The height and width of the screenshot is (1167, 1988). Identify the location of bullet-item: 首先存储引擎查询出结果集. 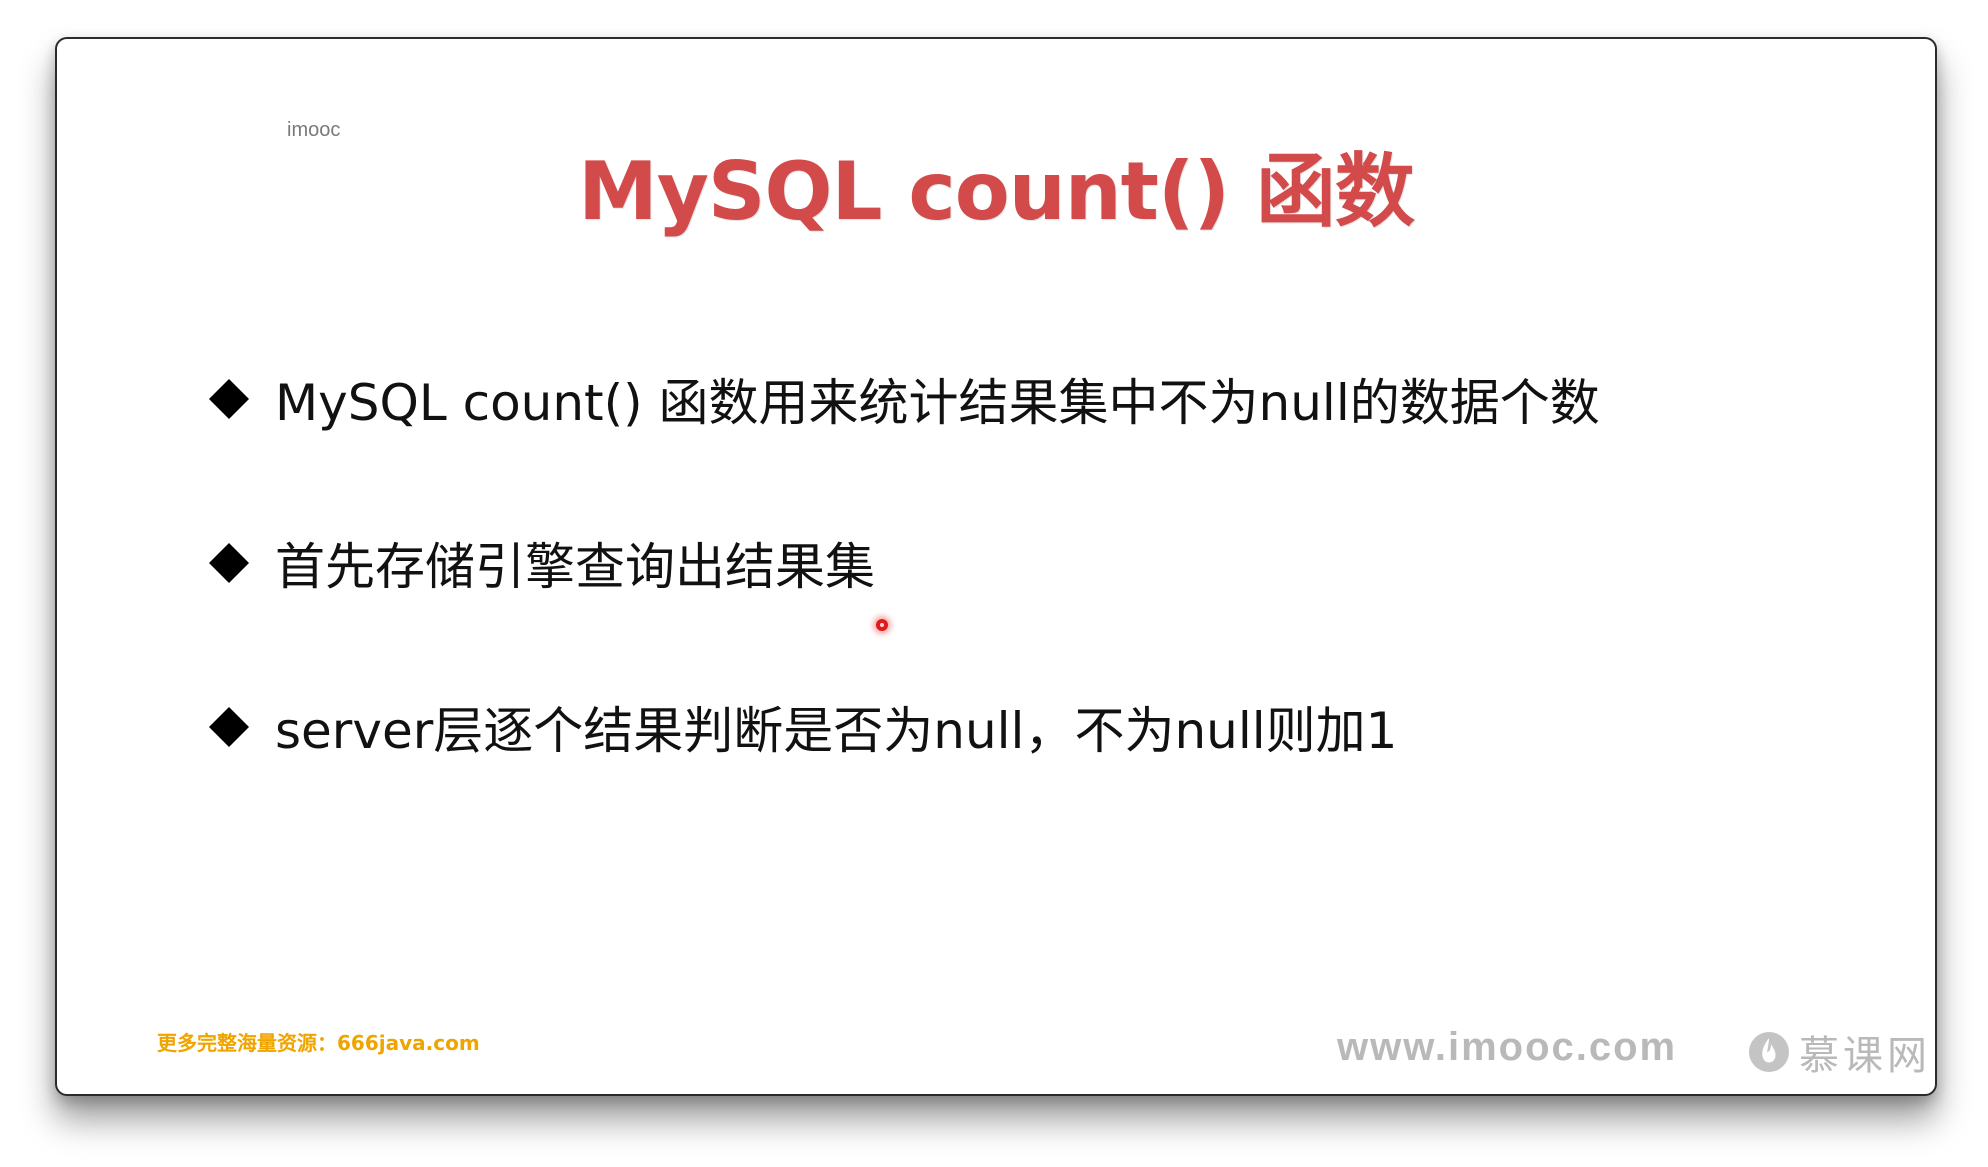
(903, 564).